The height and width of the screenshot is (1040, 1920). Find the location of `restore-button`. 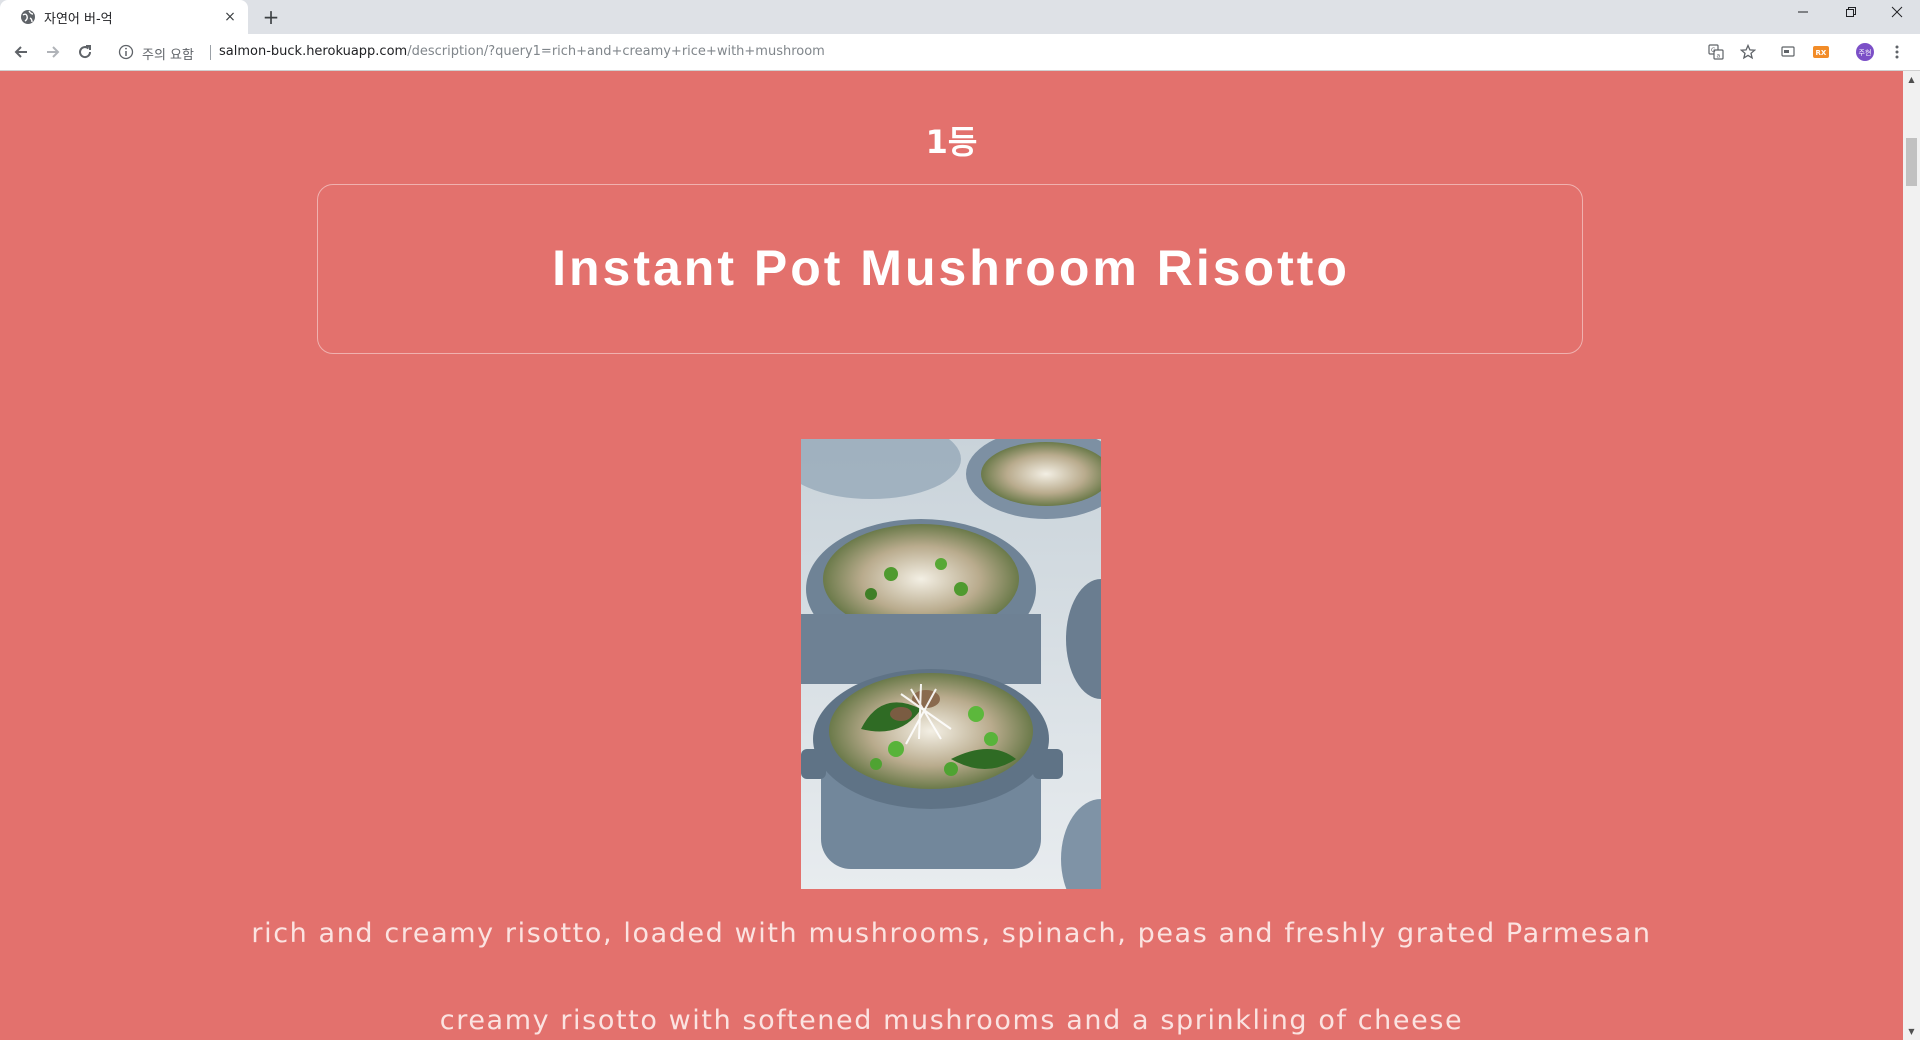

restore-button is located at coordinates (1851, 15).